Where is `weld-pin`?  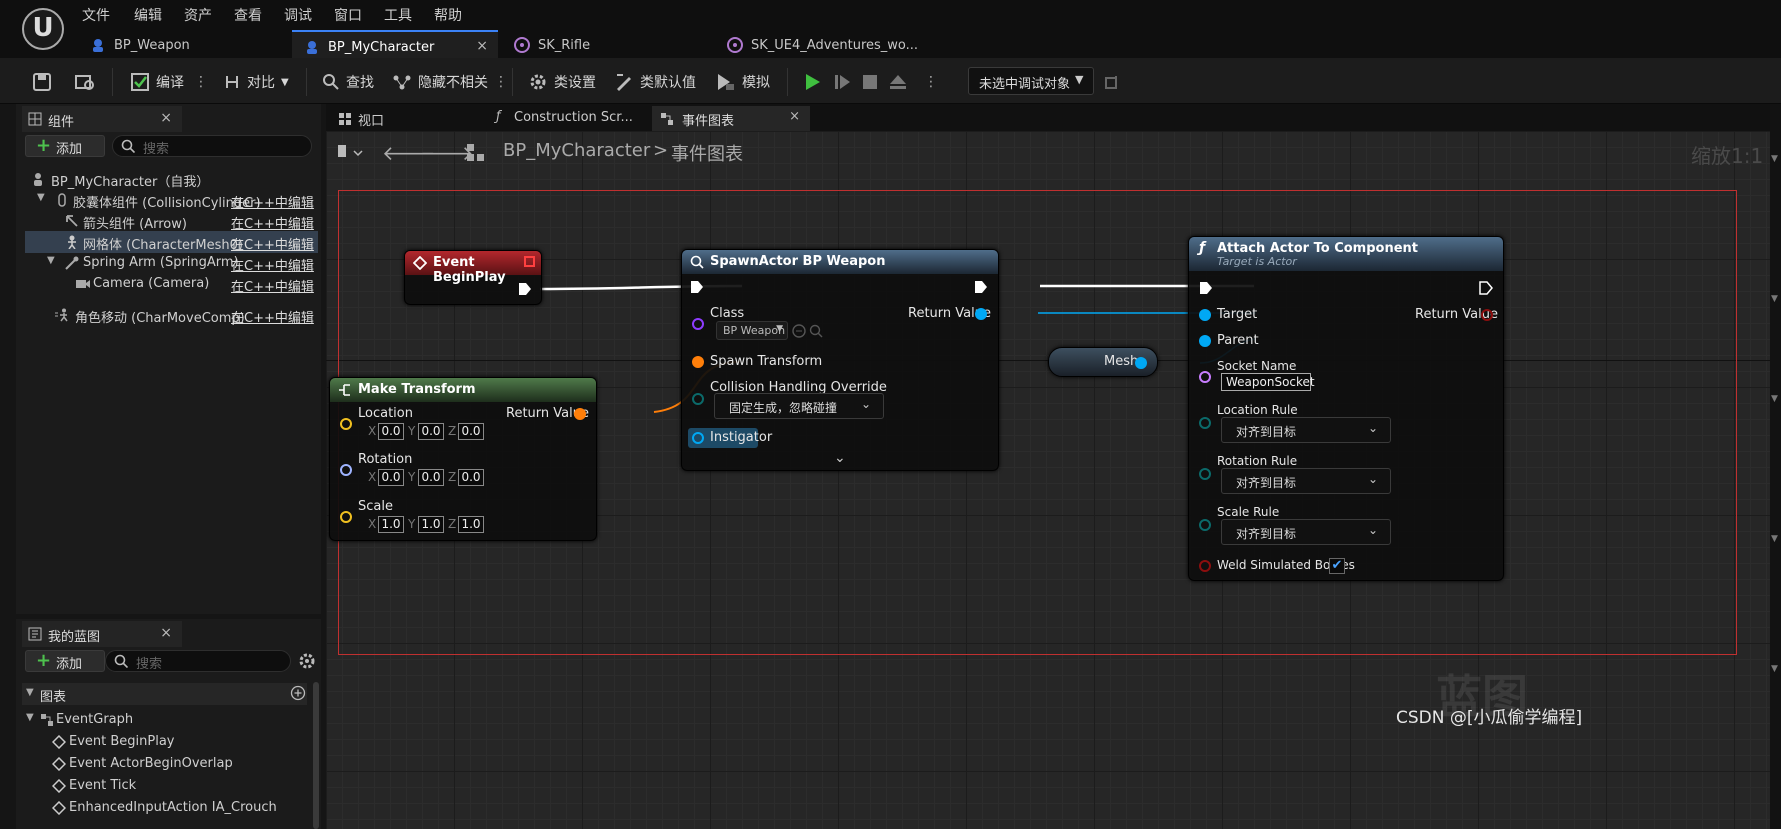
weld-pin is located at coordinates (1205, 566).